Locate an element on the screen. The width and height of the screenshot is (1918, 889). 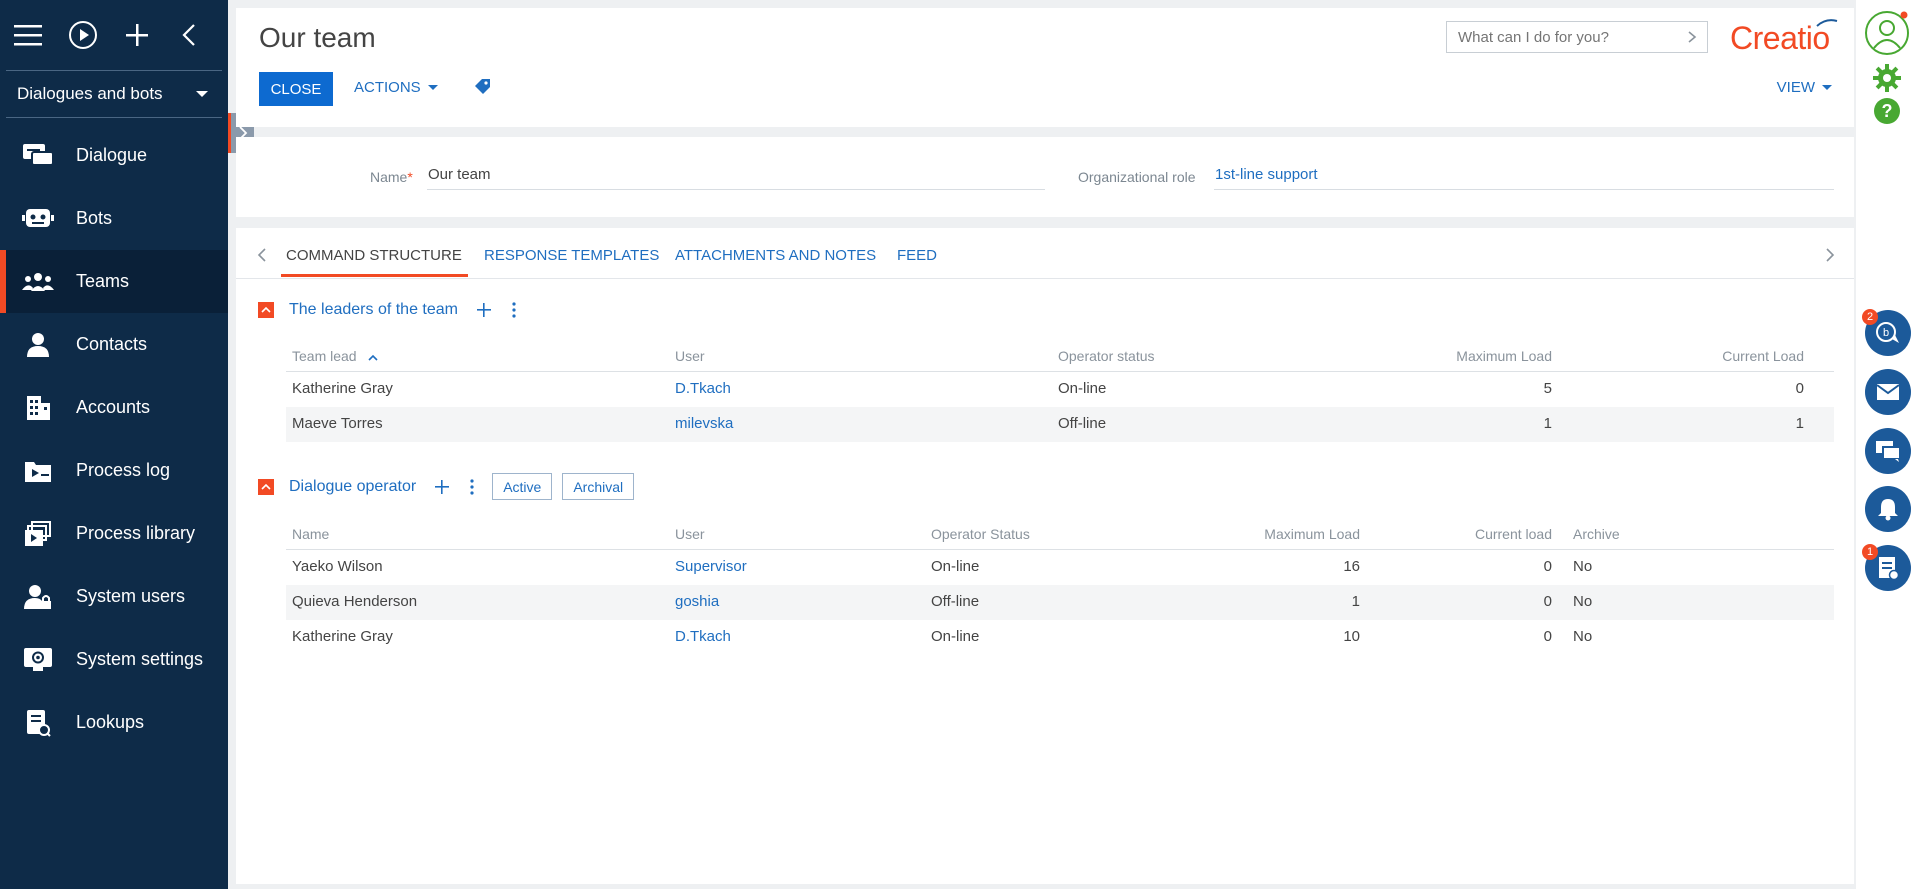
view-button: VIEW is located at coordinates (1804, 87).